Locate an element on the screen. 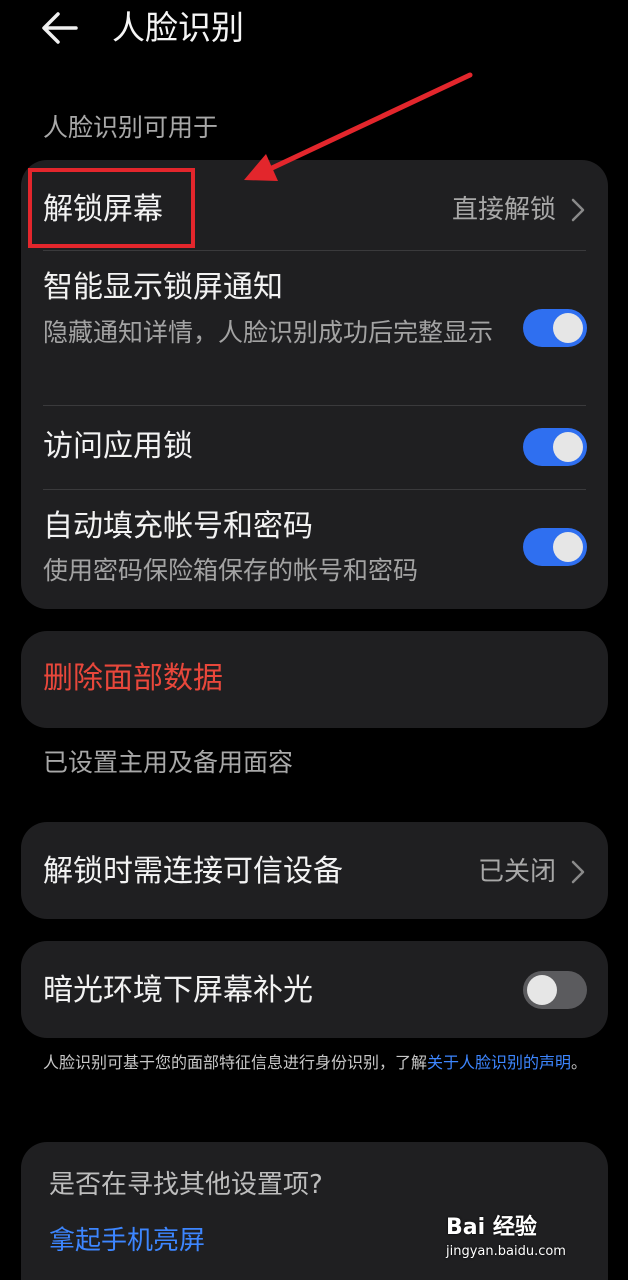 This screenshot has height=1280, width=628. low-light-toggle is located at coordinates (555, 990).